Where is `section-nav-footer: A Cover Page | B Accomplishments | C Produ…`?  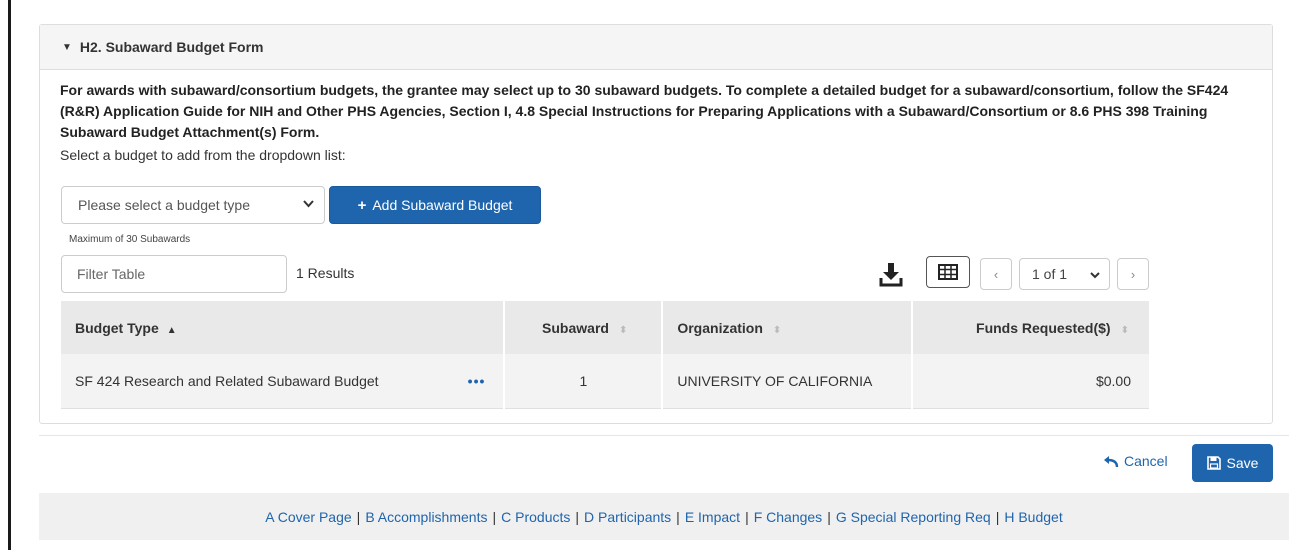
section-nav-footer: A Cover Page | B Accomplishments | C Produ… is located at coordinates (664, 516).